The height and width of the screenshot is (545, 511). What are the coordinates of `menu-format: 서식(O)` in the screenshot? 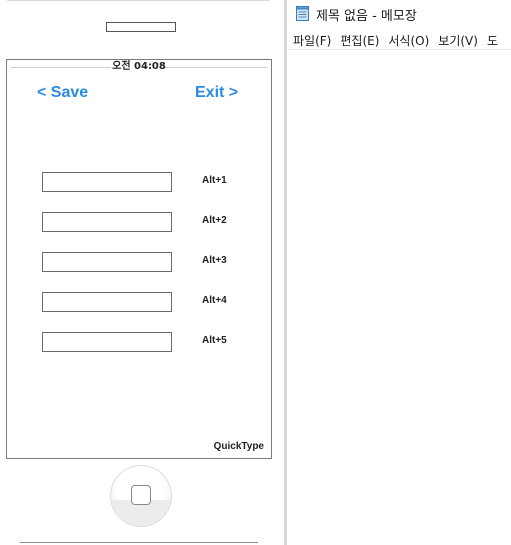 It's located at (408, 40).